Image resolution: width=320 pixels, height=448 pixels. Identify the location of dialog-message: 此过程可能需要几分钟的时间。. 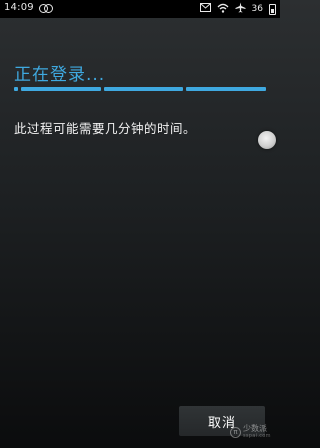
(105, 128).